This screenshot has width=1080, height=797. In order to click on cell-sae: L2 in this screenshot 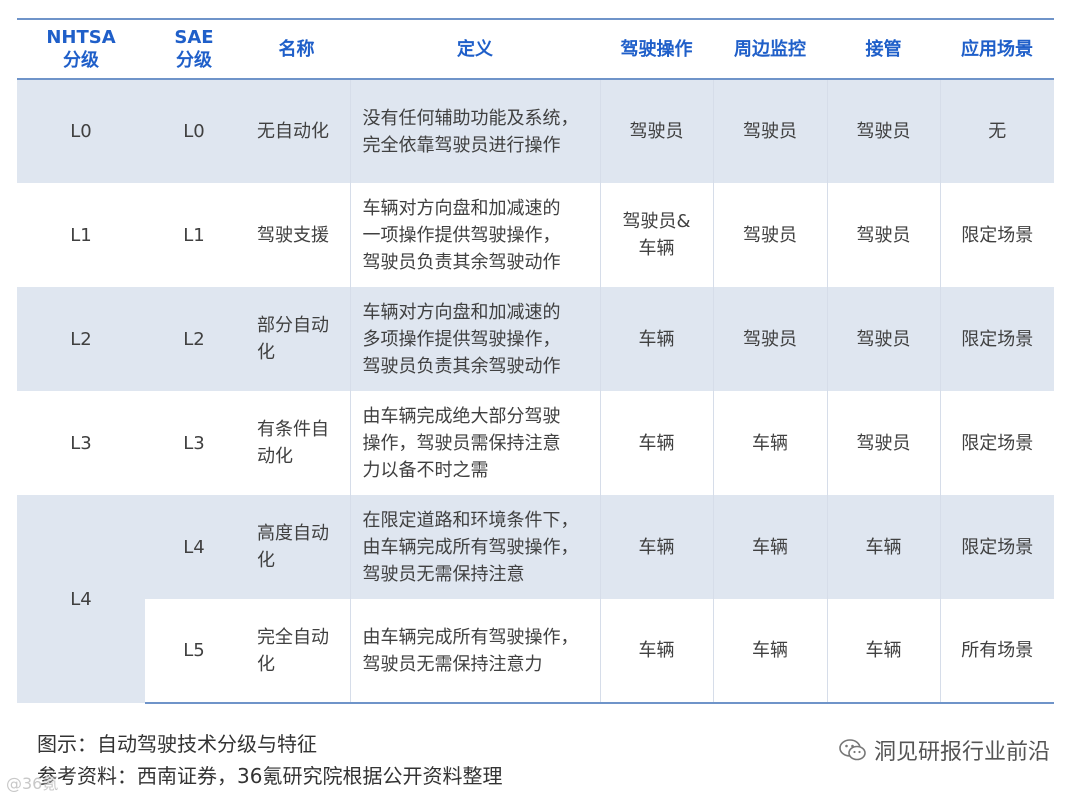, I will do `click(194, 339)`.